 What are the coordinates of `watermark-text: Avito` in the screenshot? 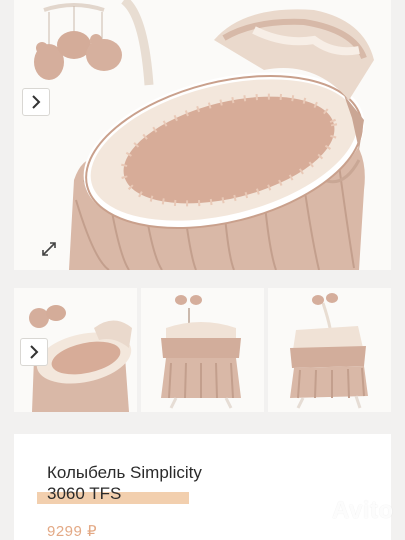 It's located at (363, 510).